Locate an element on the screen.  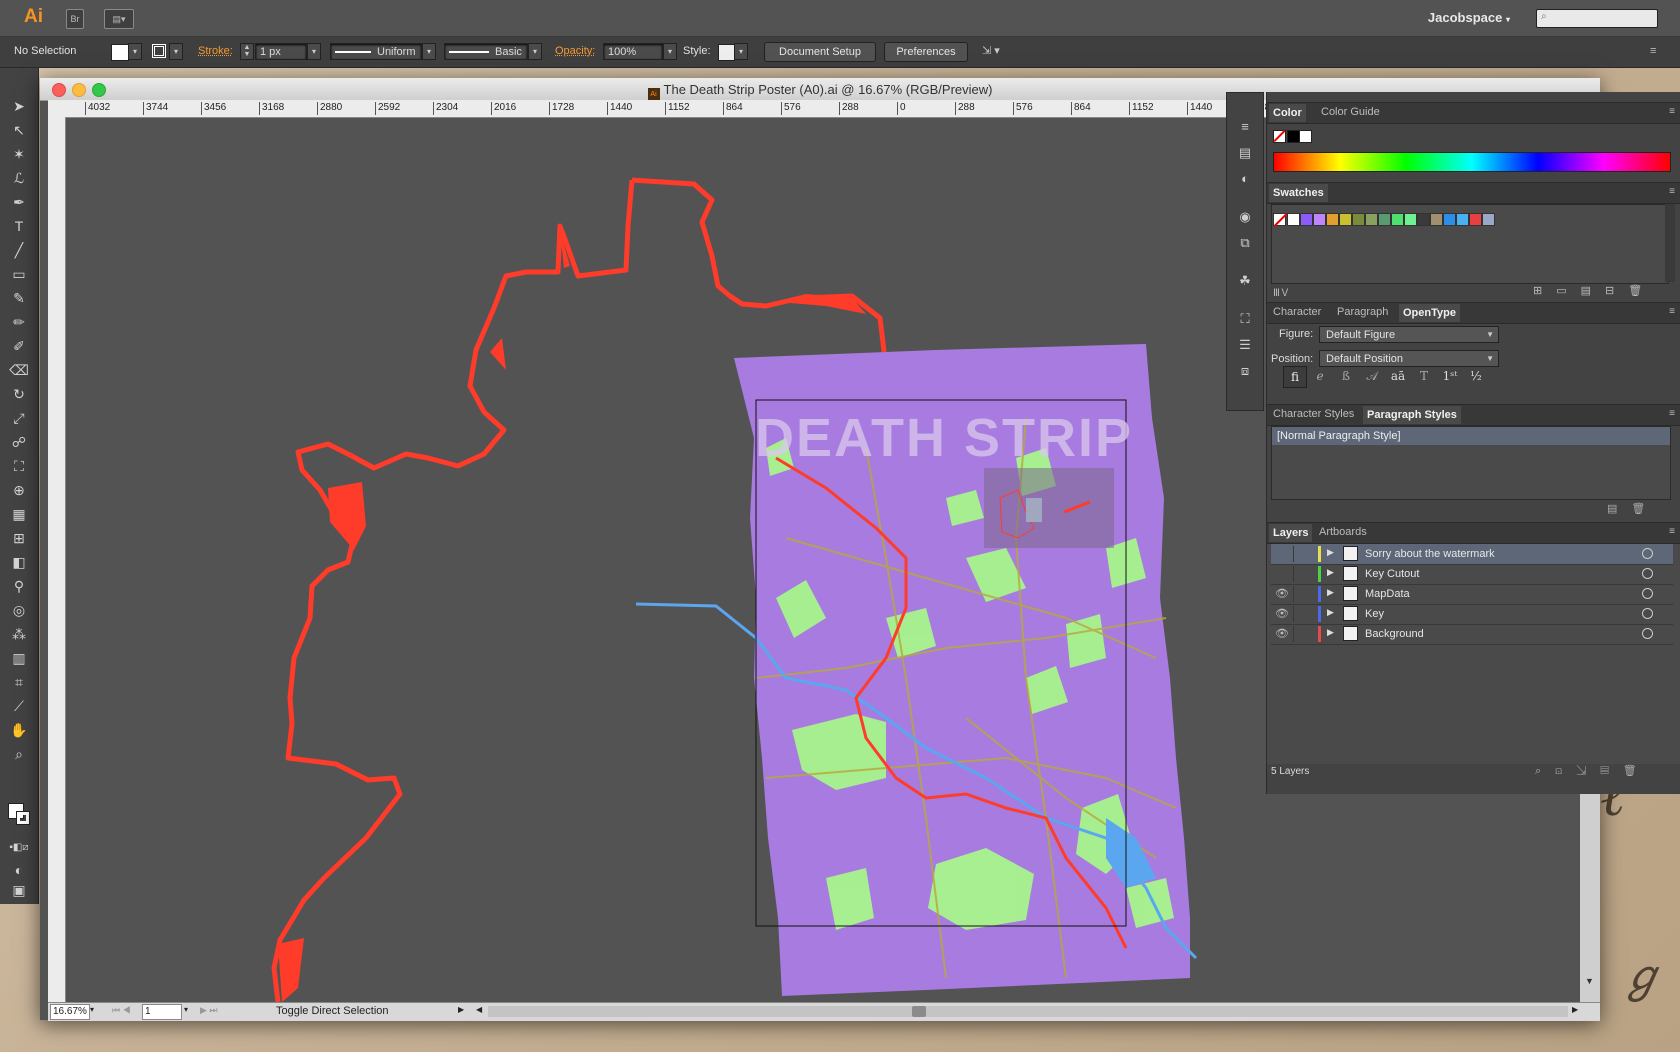
layer-row: 👁 ▶ Background is located at coordinates (1472, 634).